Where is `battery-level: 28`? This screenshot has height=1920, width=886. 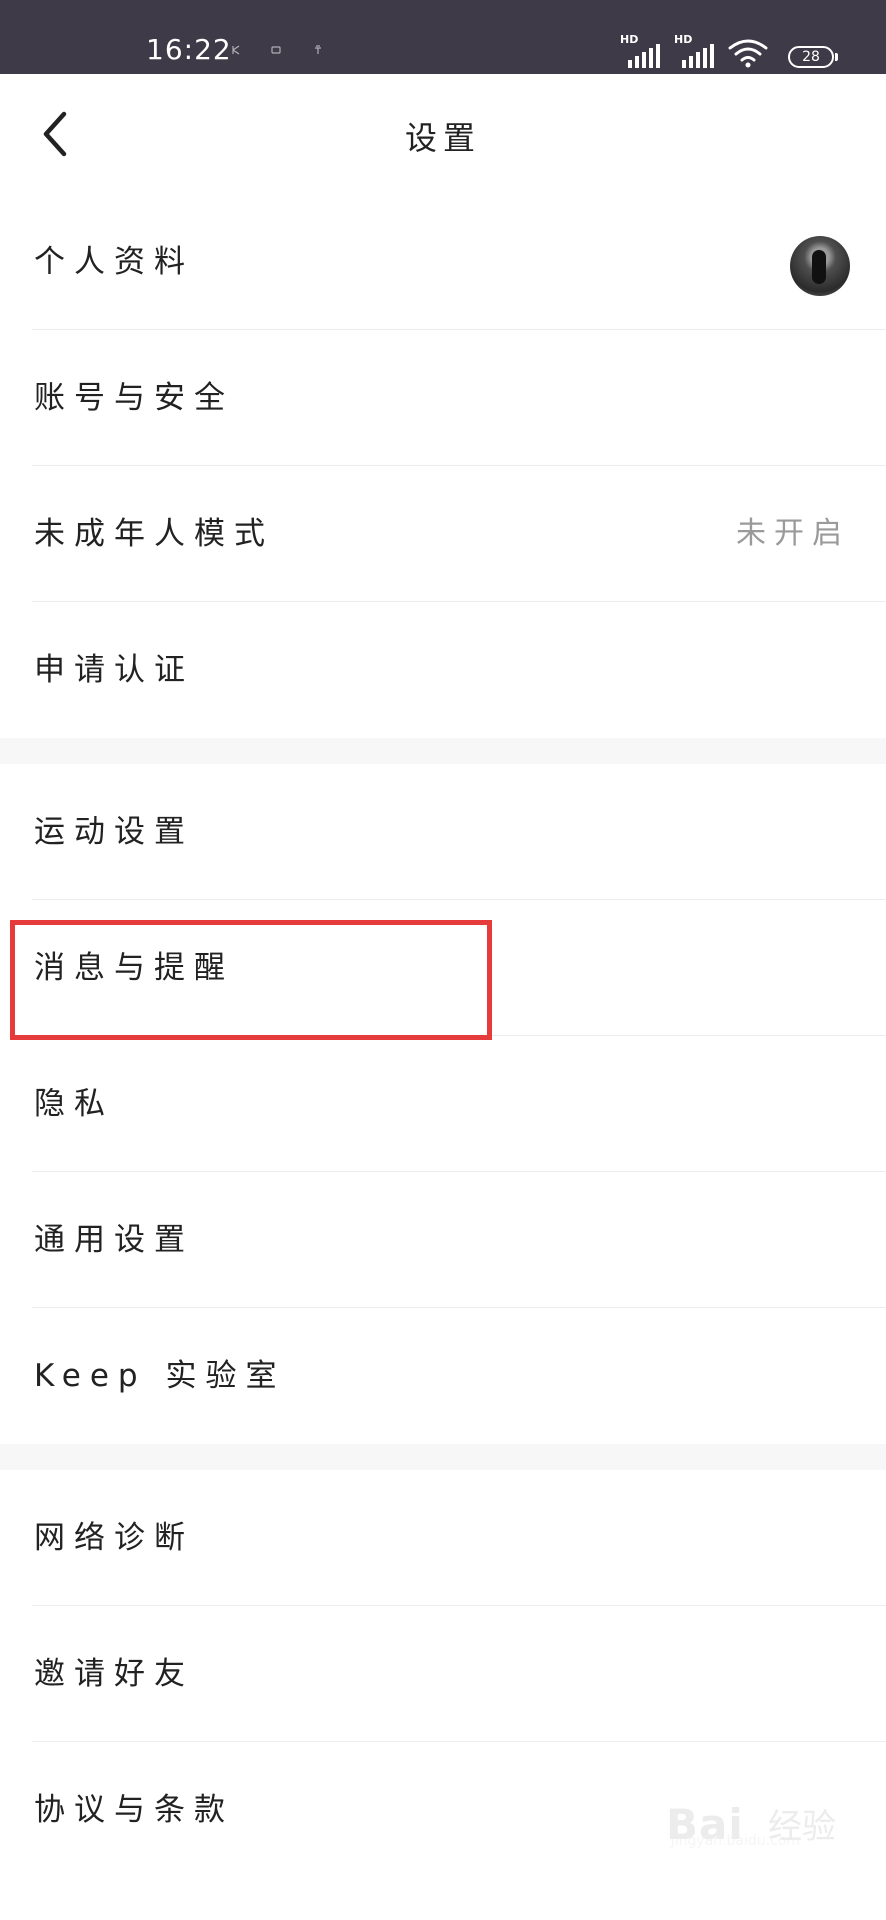
battery-level: 28 is located at coordinates (811, 57).